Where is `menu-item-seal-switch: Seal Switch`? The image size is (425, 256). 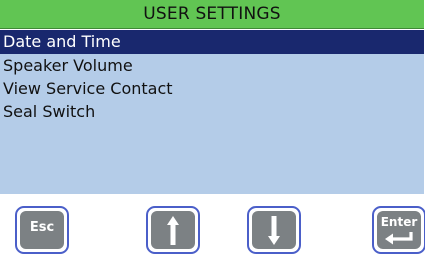
menu-item-seal-switch: Seal Switch is located at coordinates (212, 112).